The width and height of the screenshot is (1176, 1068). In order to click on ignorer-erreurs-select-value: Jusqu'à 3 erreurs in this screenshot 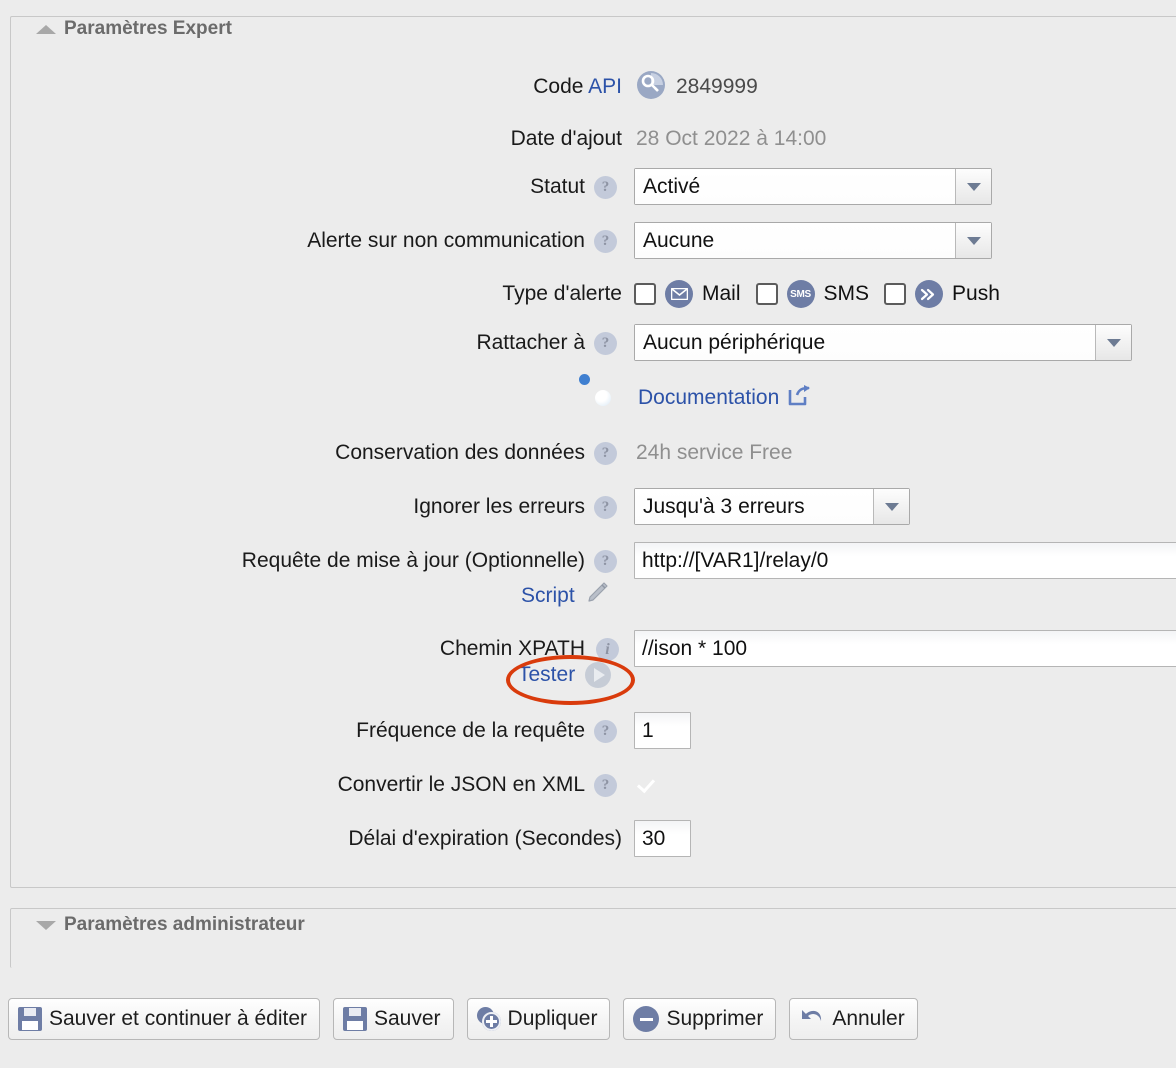, I will do `click(754, 506)`.